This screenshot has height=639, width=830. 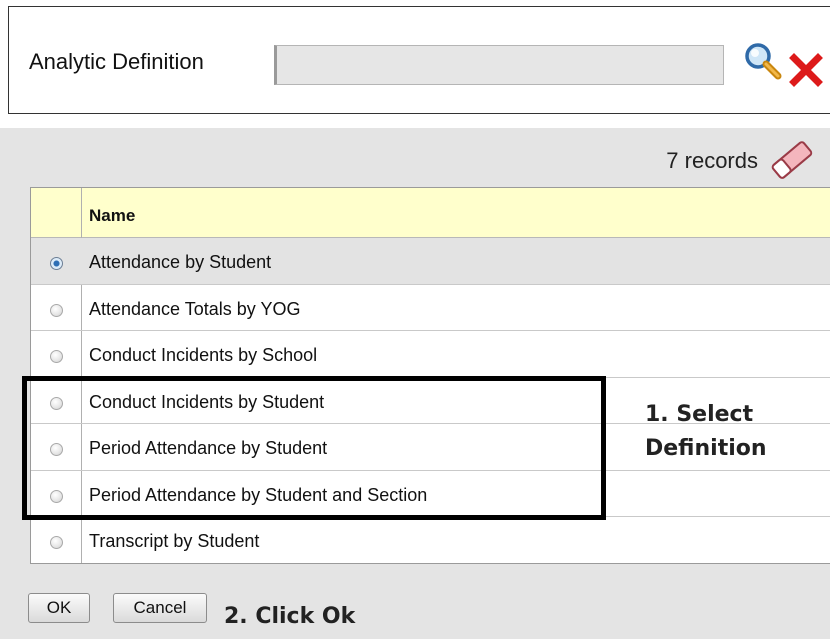 What do you see at coordinates (806, 70) in the screenshot?
I see `red-x-icon` at bounding box center [806, 70].